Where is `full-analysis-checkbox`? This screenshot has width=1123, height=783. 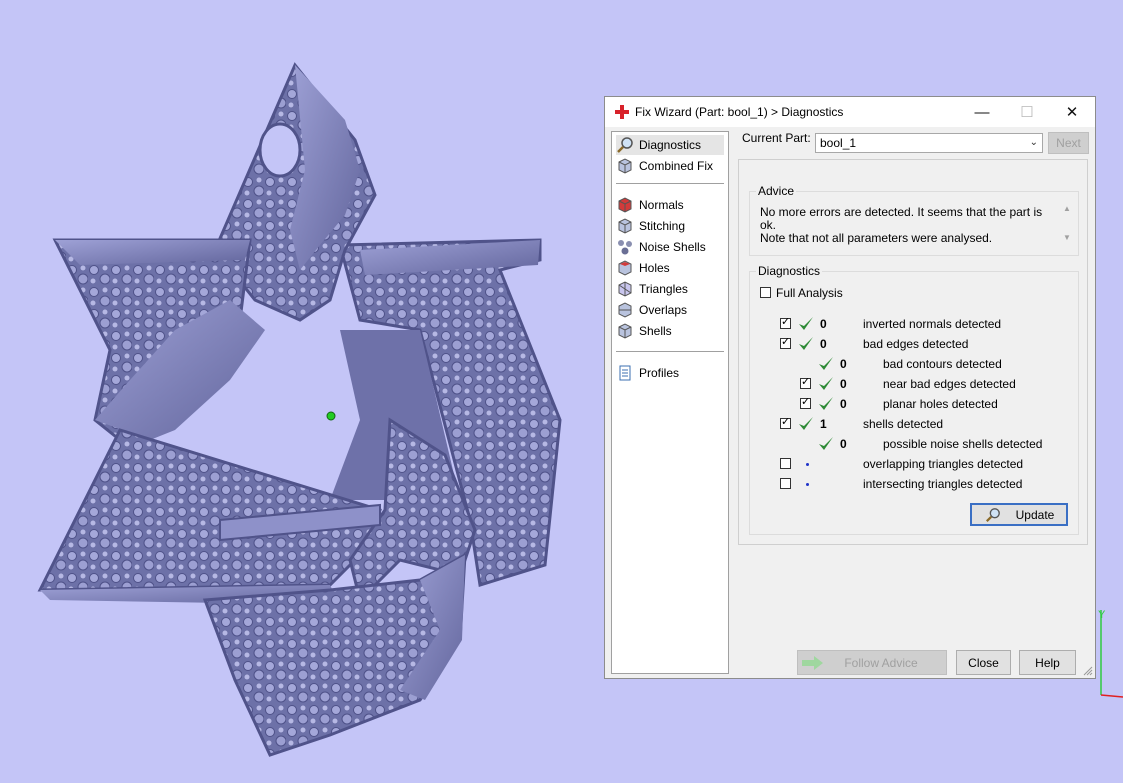
full-analysis-checkbox is located at coordinates (765, 292).